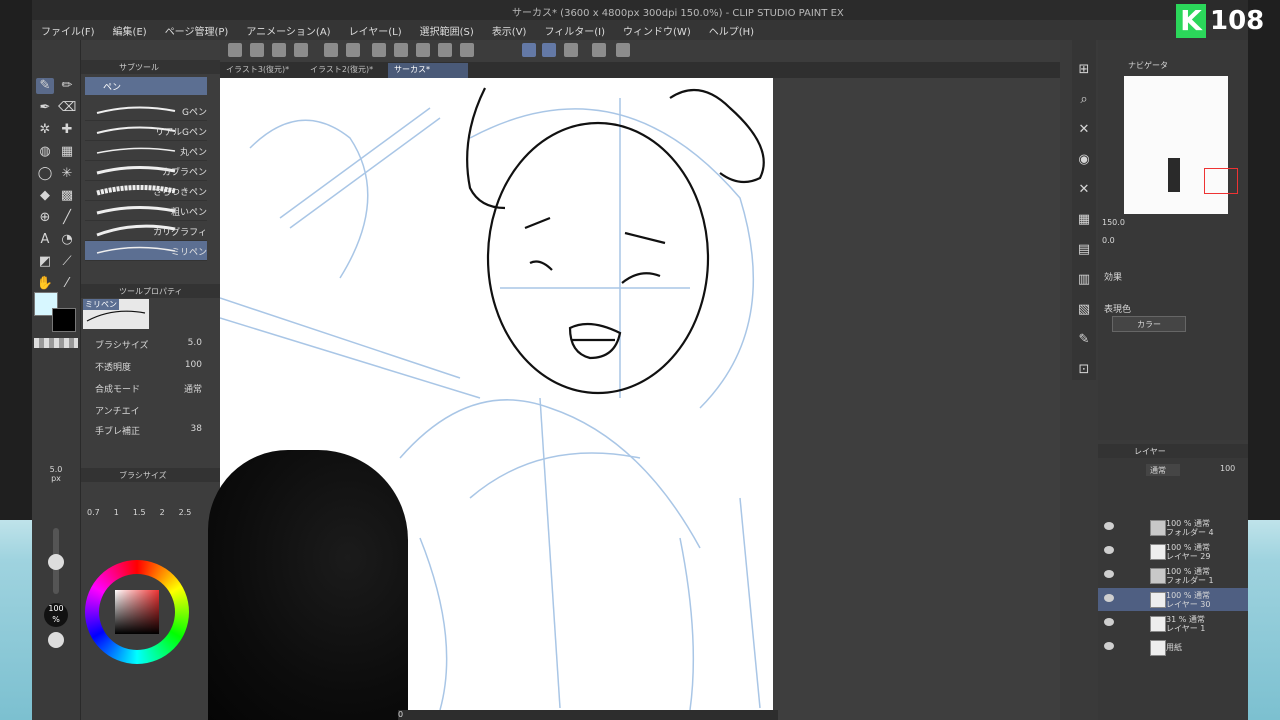  Describe the element at coordinates (45, 174) in the screenshot. I see `lasso-tool-icon: ◯` at that location.